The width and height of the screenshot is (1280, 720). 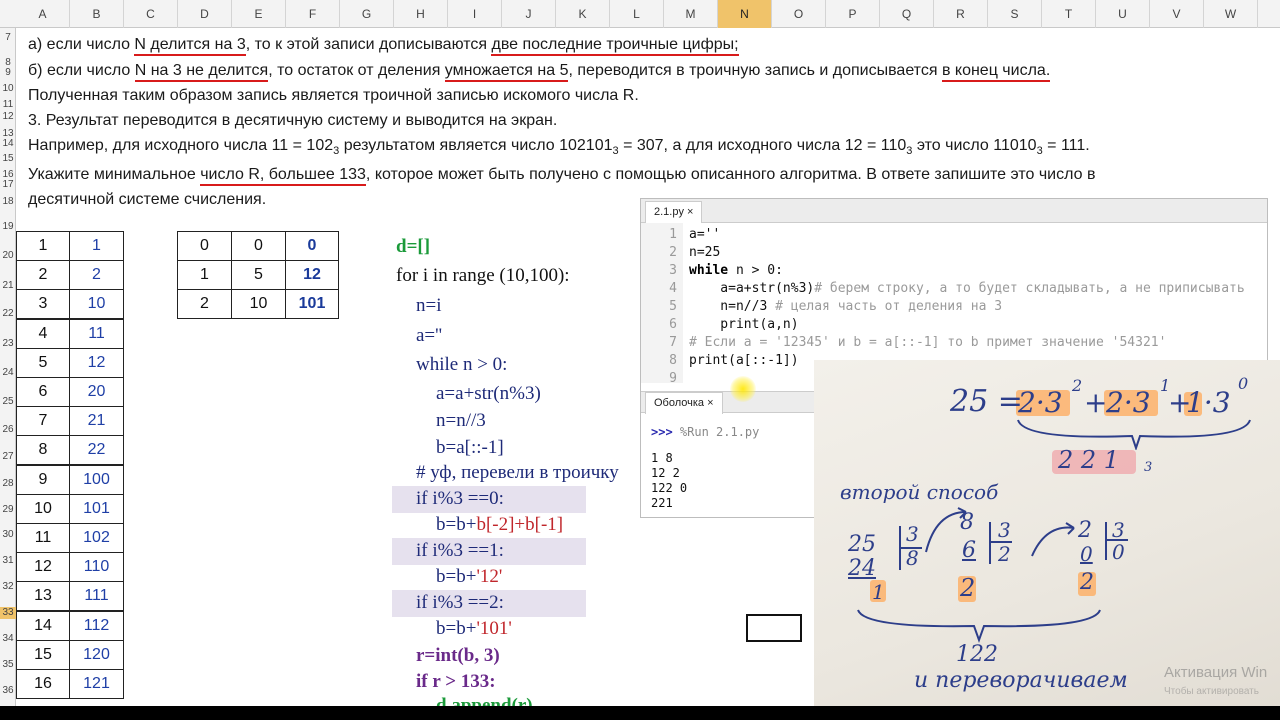 I want to click on code-line-3: while n > 0:, so click(x=736, y=270).